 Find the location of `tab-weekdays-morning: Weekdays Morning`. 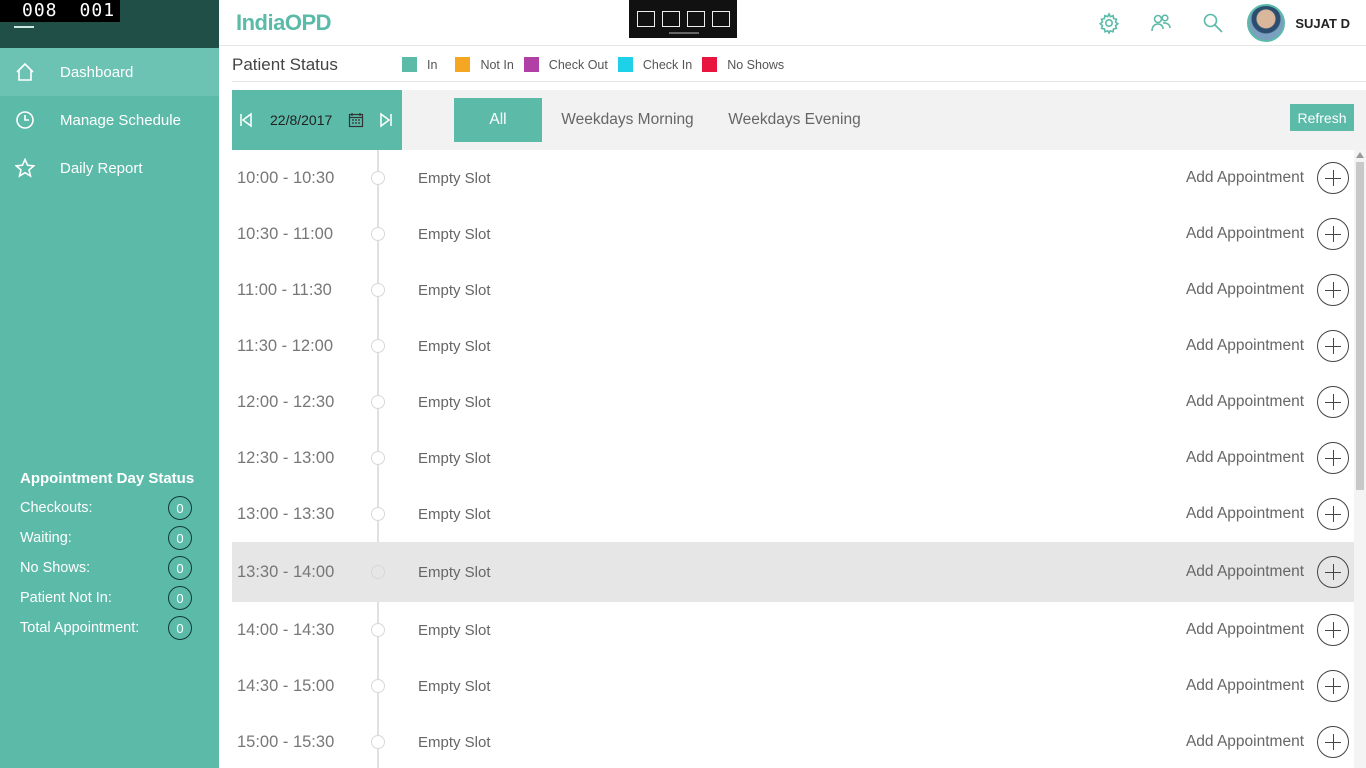

tab-weekdays-morning: Weekdays Morning is located at coordinates (627, 120).